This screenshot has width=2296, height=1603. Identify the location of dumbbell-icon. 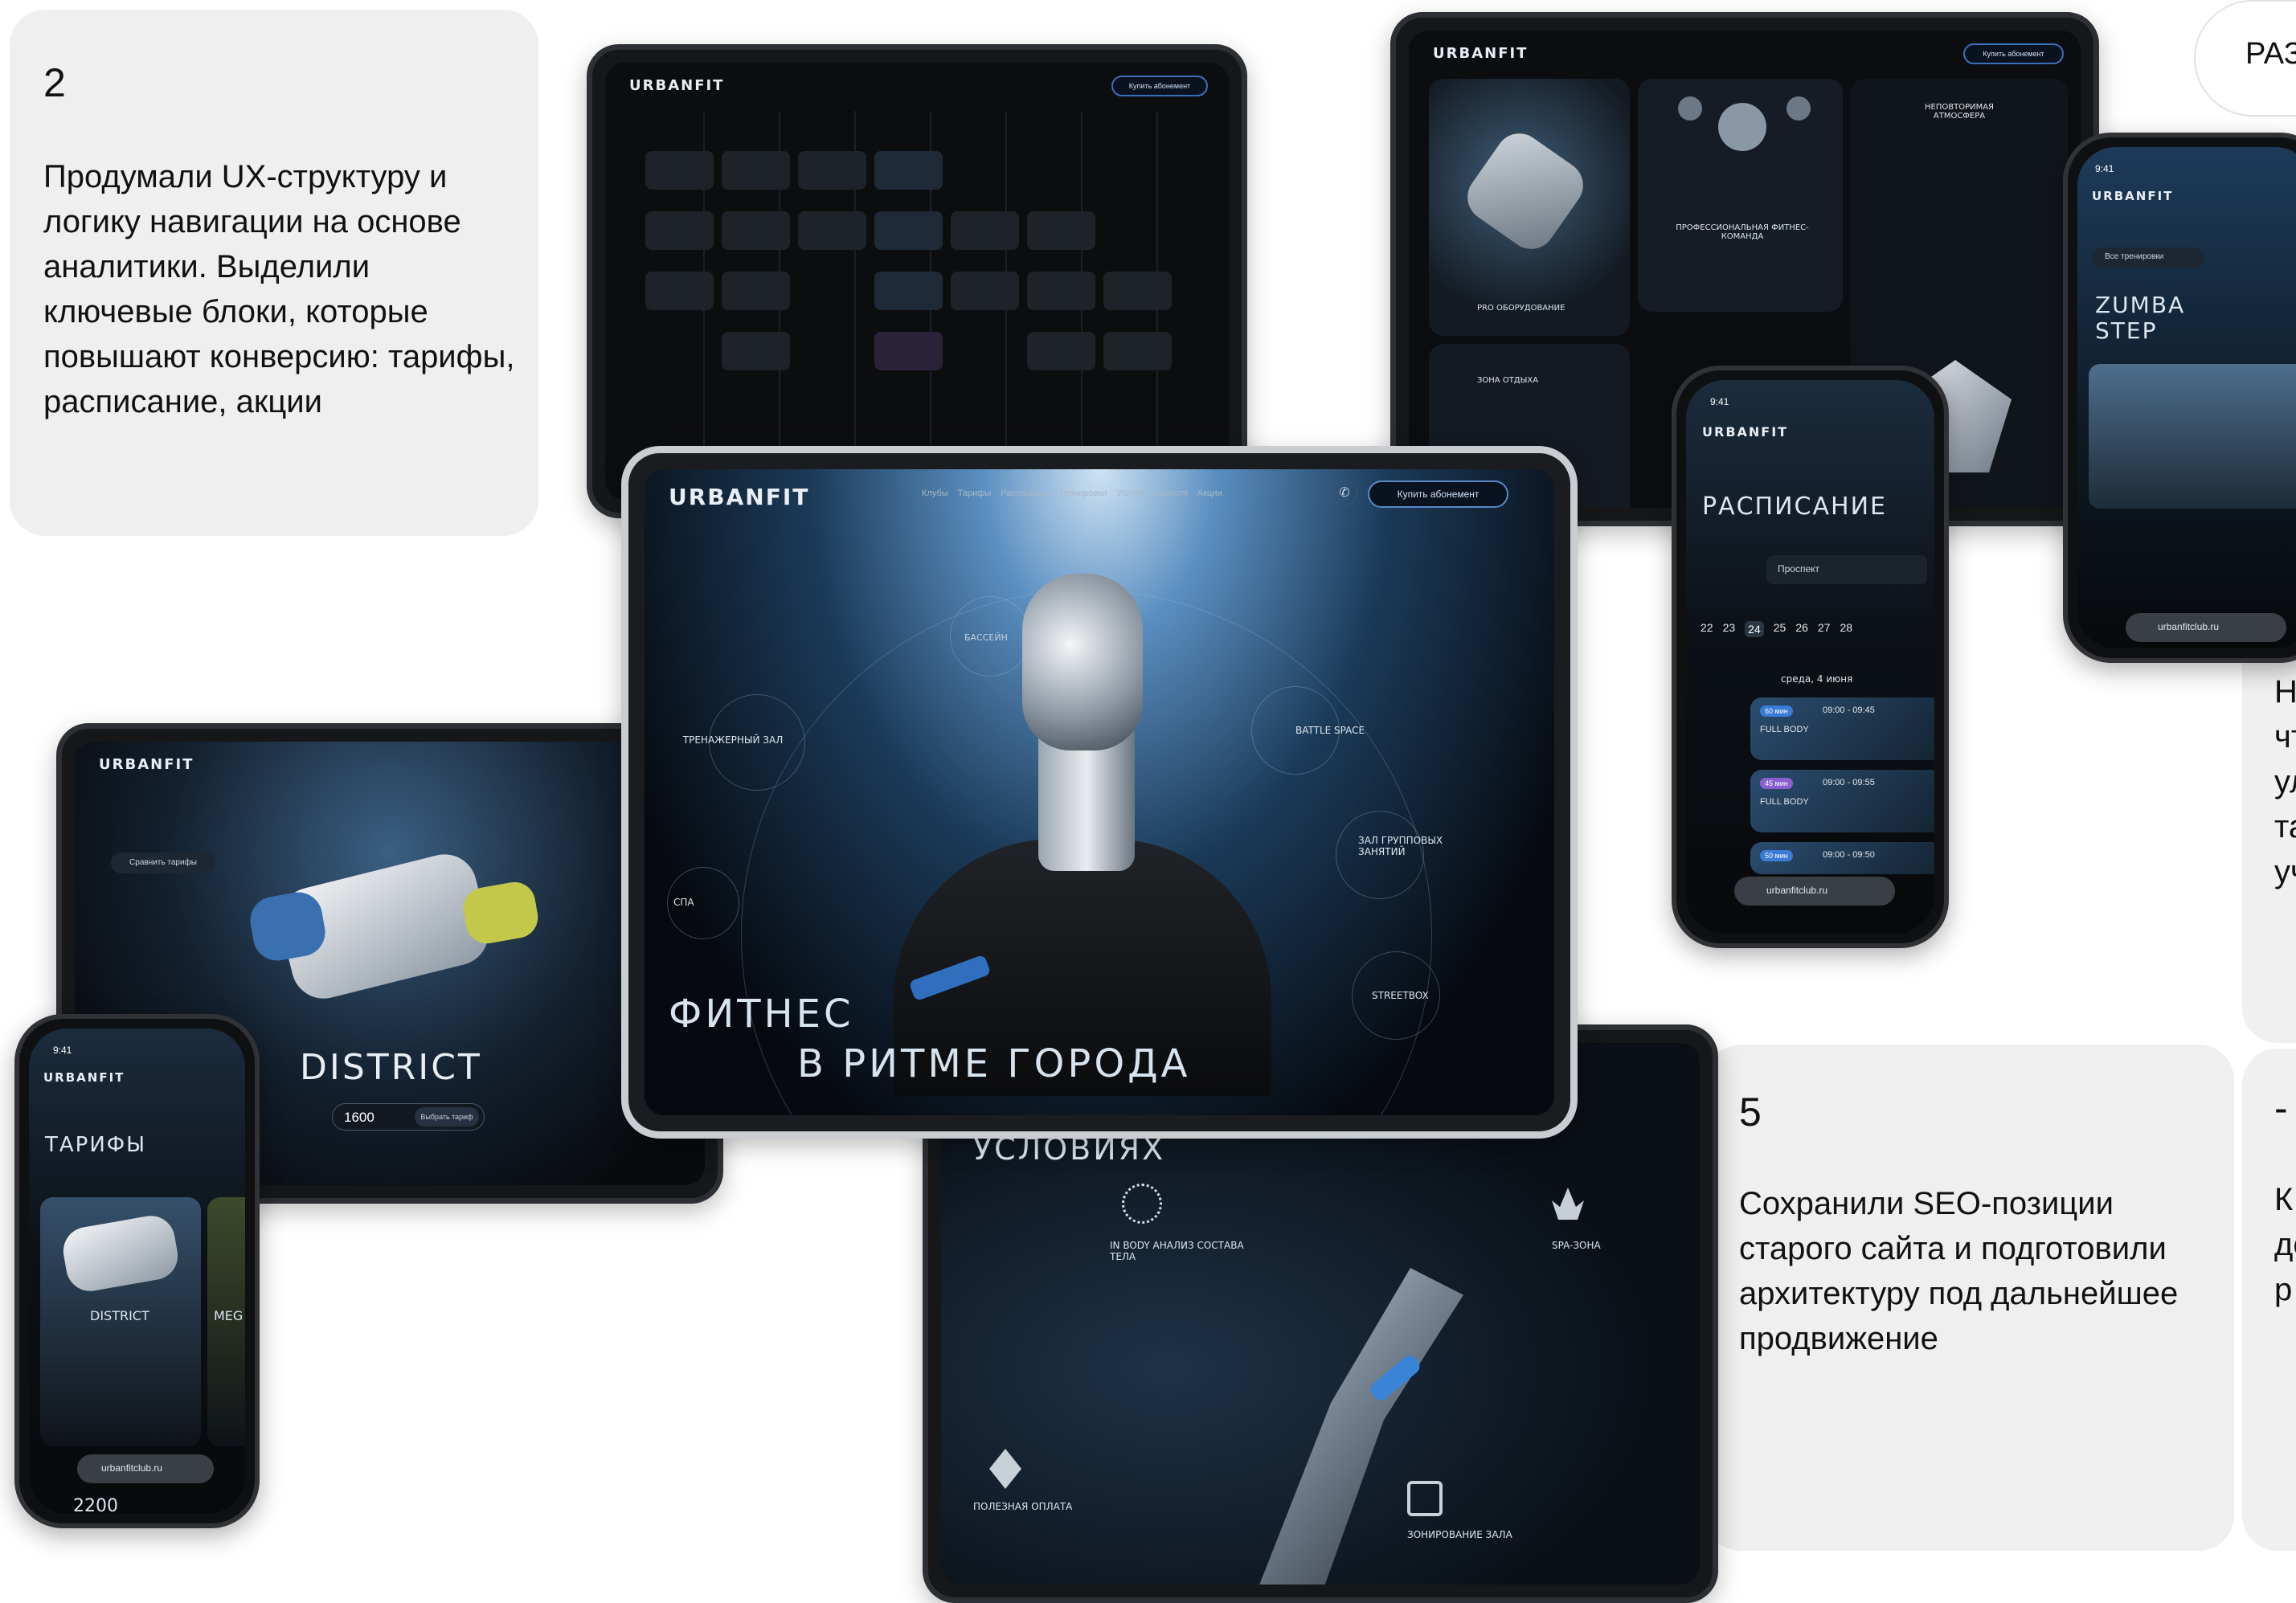
(1525, 191).